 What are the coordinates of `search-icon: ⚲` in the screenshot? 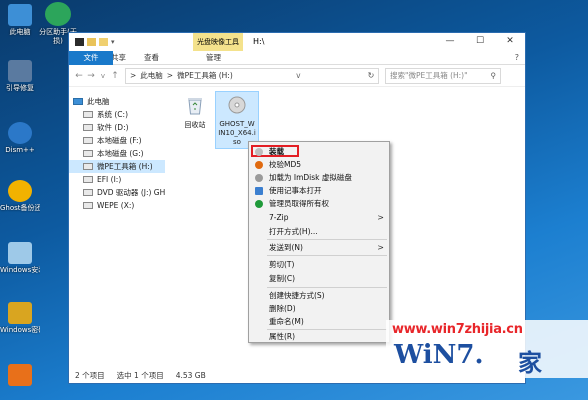 It's located at (493, 75).